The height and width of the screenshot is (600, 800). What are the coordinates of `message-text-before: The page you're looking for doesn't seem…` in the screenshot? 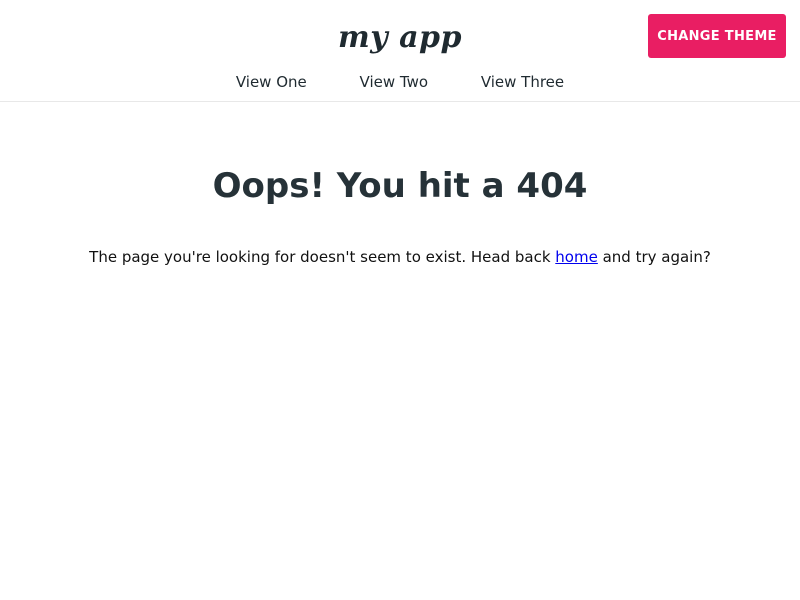 It's located at (322, 257).